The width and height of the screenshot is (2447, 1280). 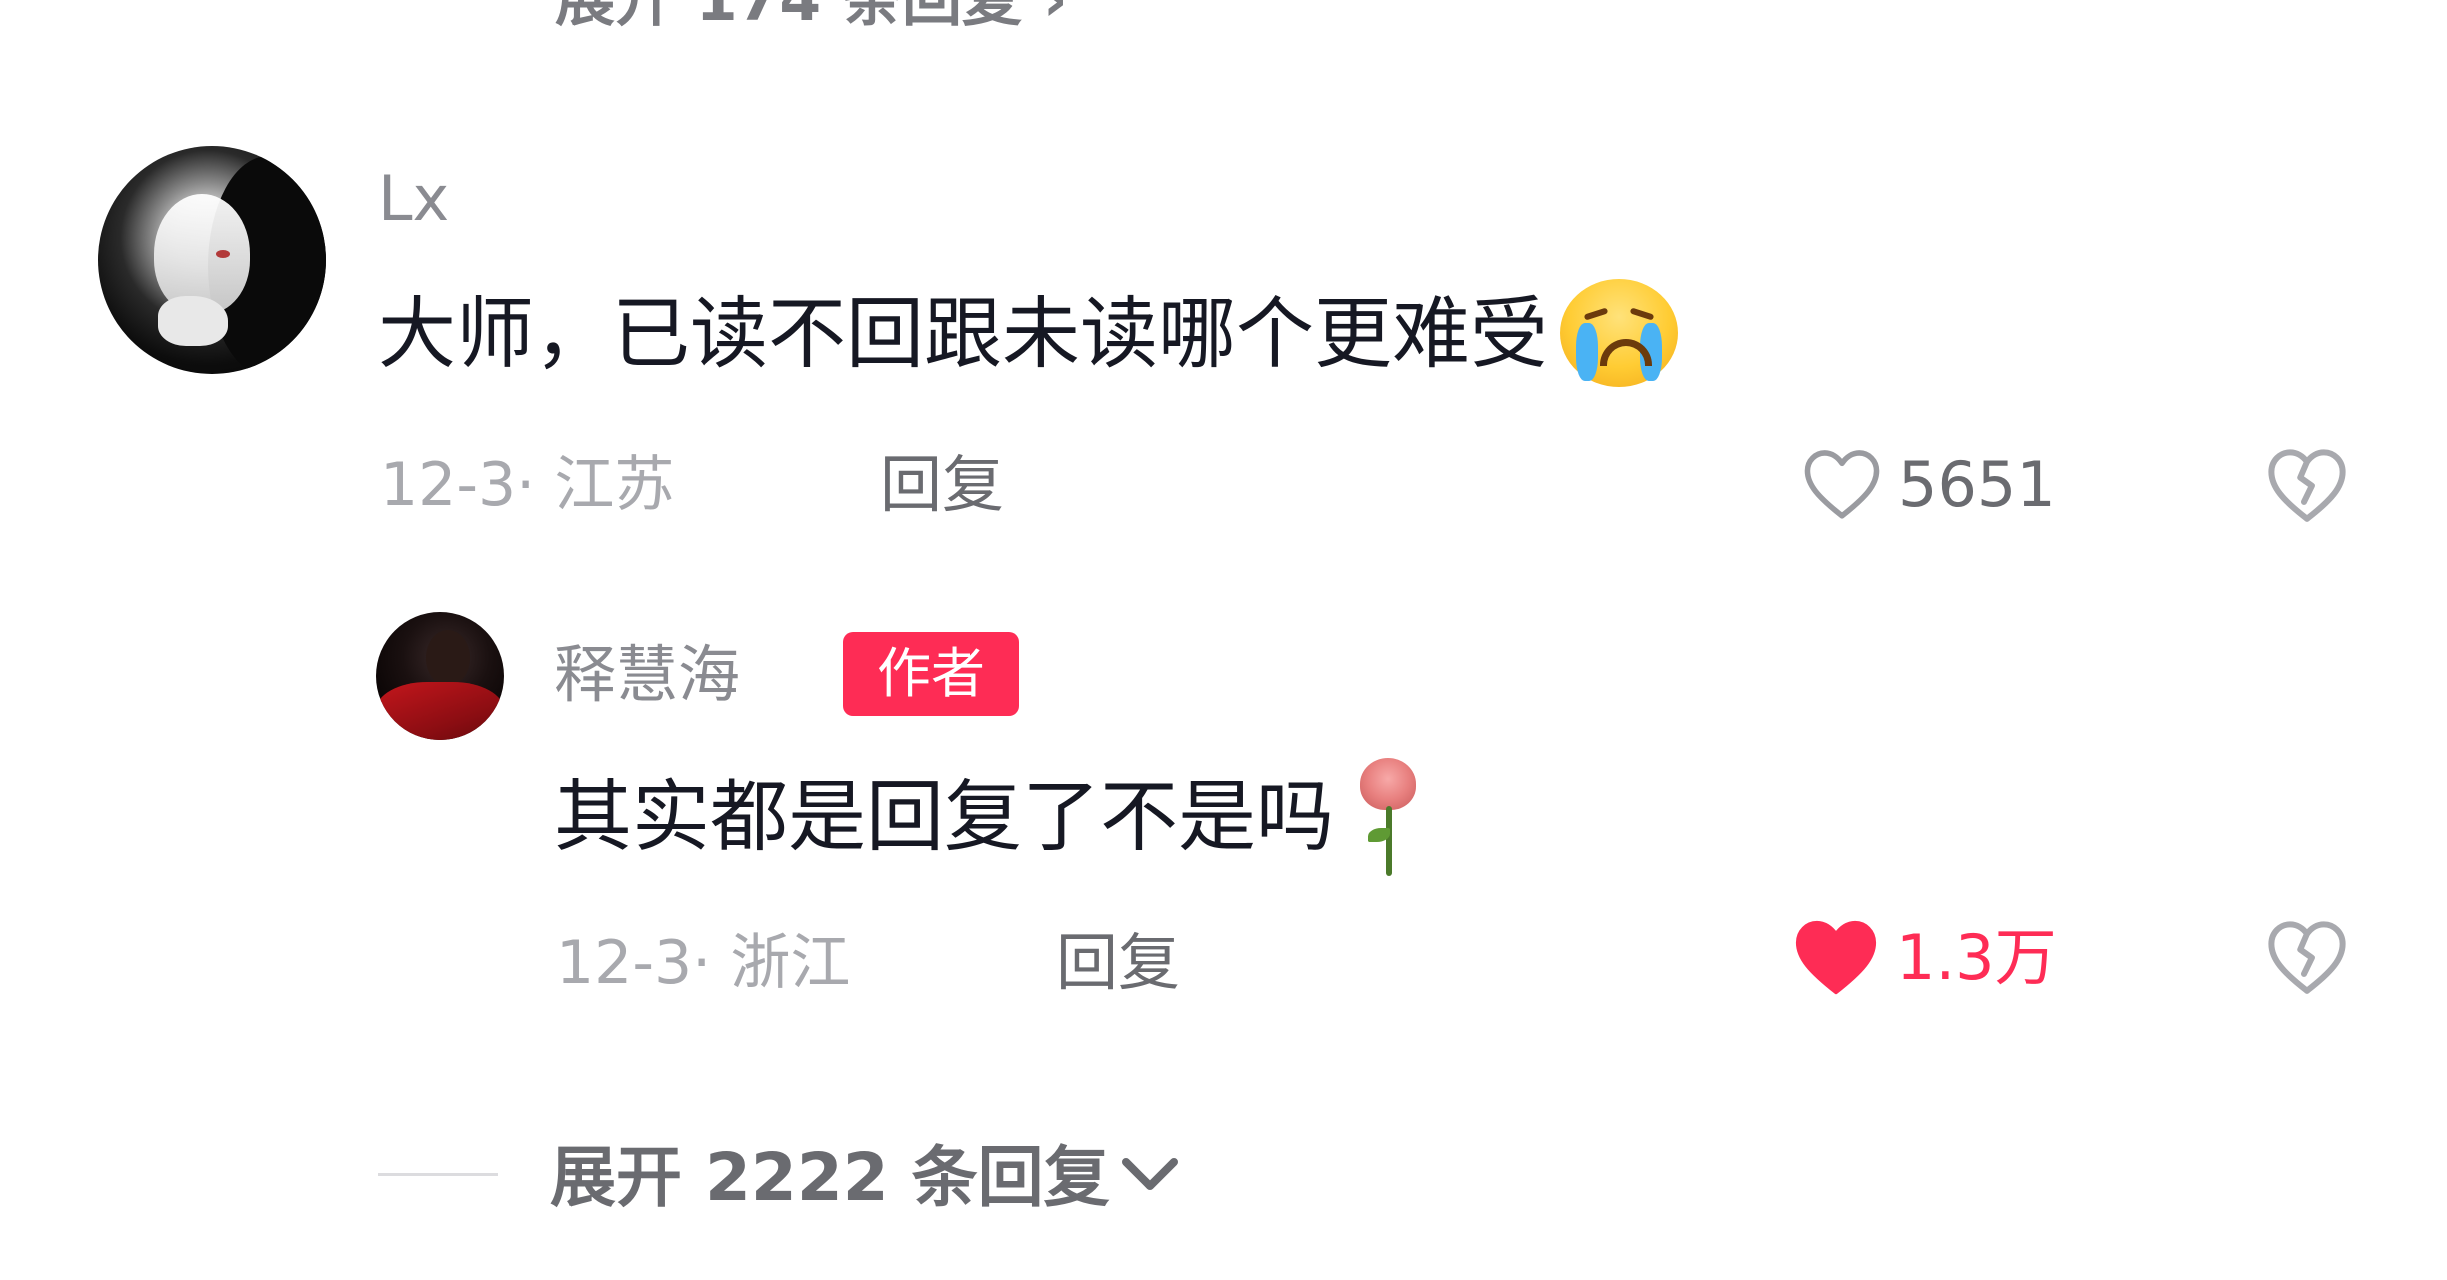 I want to click on avatar-eye, so click(x=223, y=254).